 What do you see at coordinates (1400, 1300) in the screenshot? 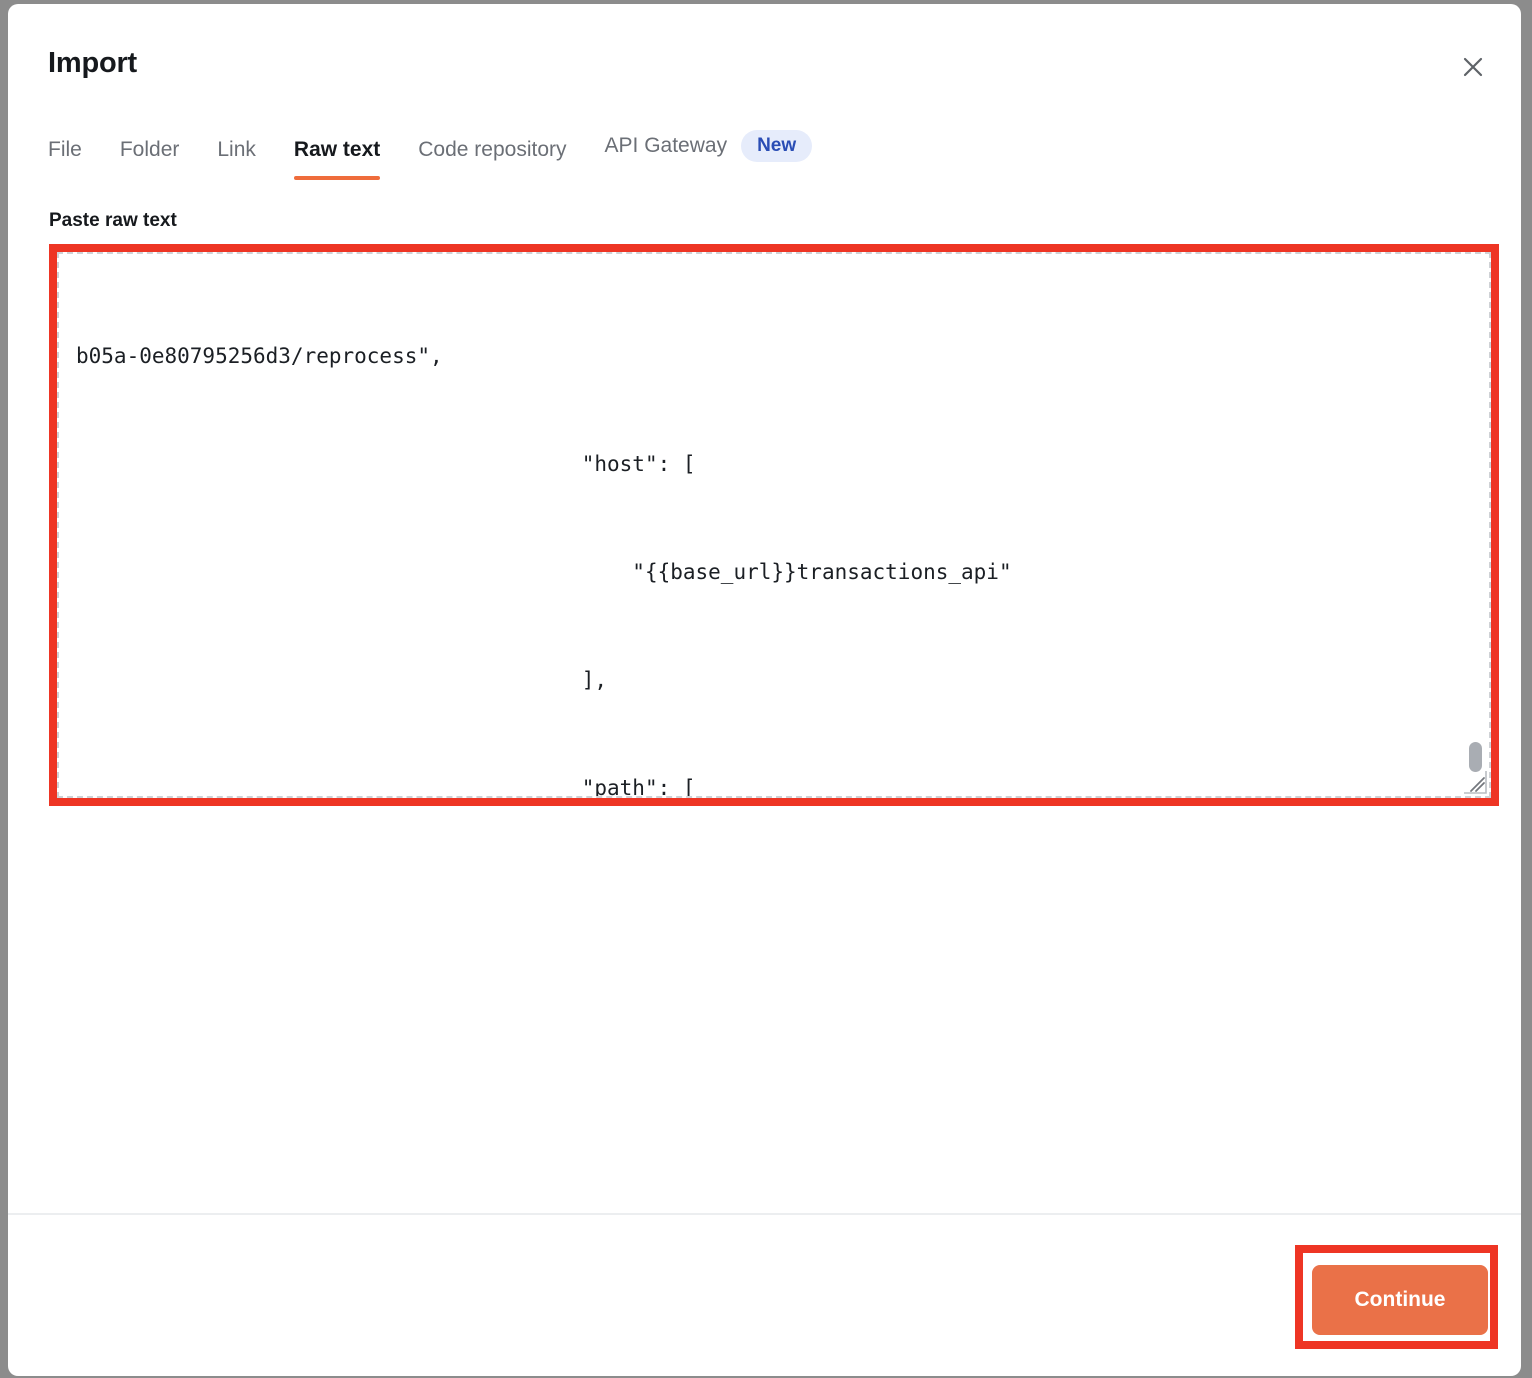
I see `continue-button: Continue` at bounding box center [1400, 1300].